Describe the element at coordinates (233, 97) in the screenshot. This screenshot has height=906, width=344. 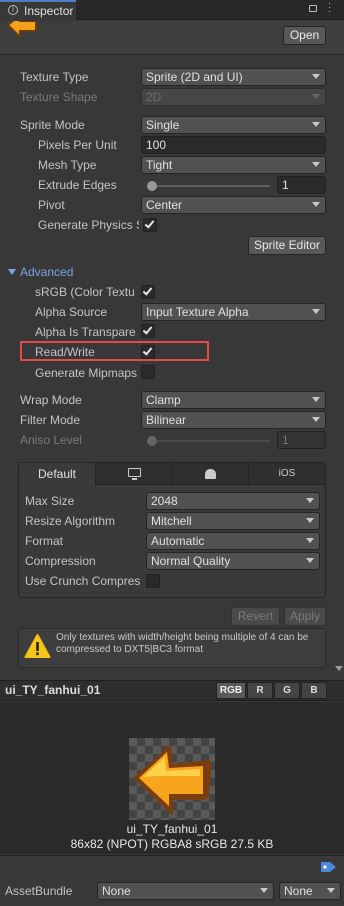
I see `texture-shape-dropdown: 2D` at that location.